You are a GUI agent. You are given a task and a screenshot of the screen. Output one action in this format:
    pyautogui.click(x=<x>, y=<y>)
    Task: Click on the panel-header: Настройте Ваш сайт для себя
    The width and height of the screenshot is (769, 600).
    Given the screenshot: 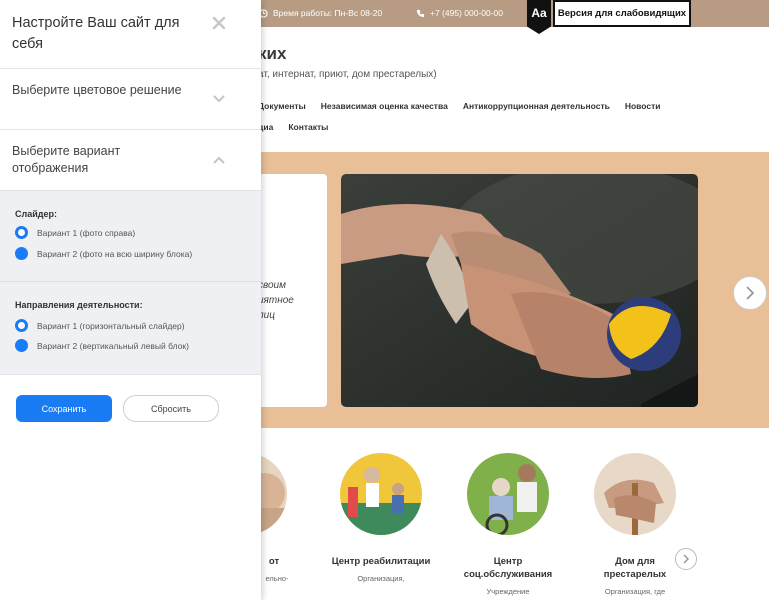 What is the action you would take?
    pyautogui.click(x=130, y=34)
    